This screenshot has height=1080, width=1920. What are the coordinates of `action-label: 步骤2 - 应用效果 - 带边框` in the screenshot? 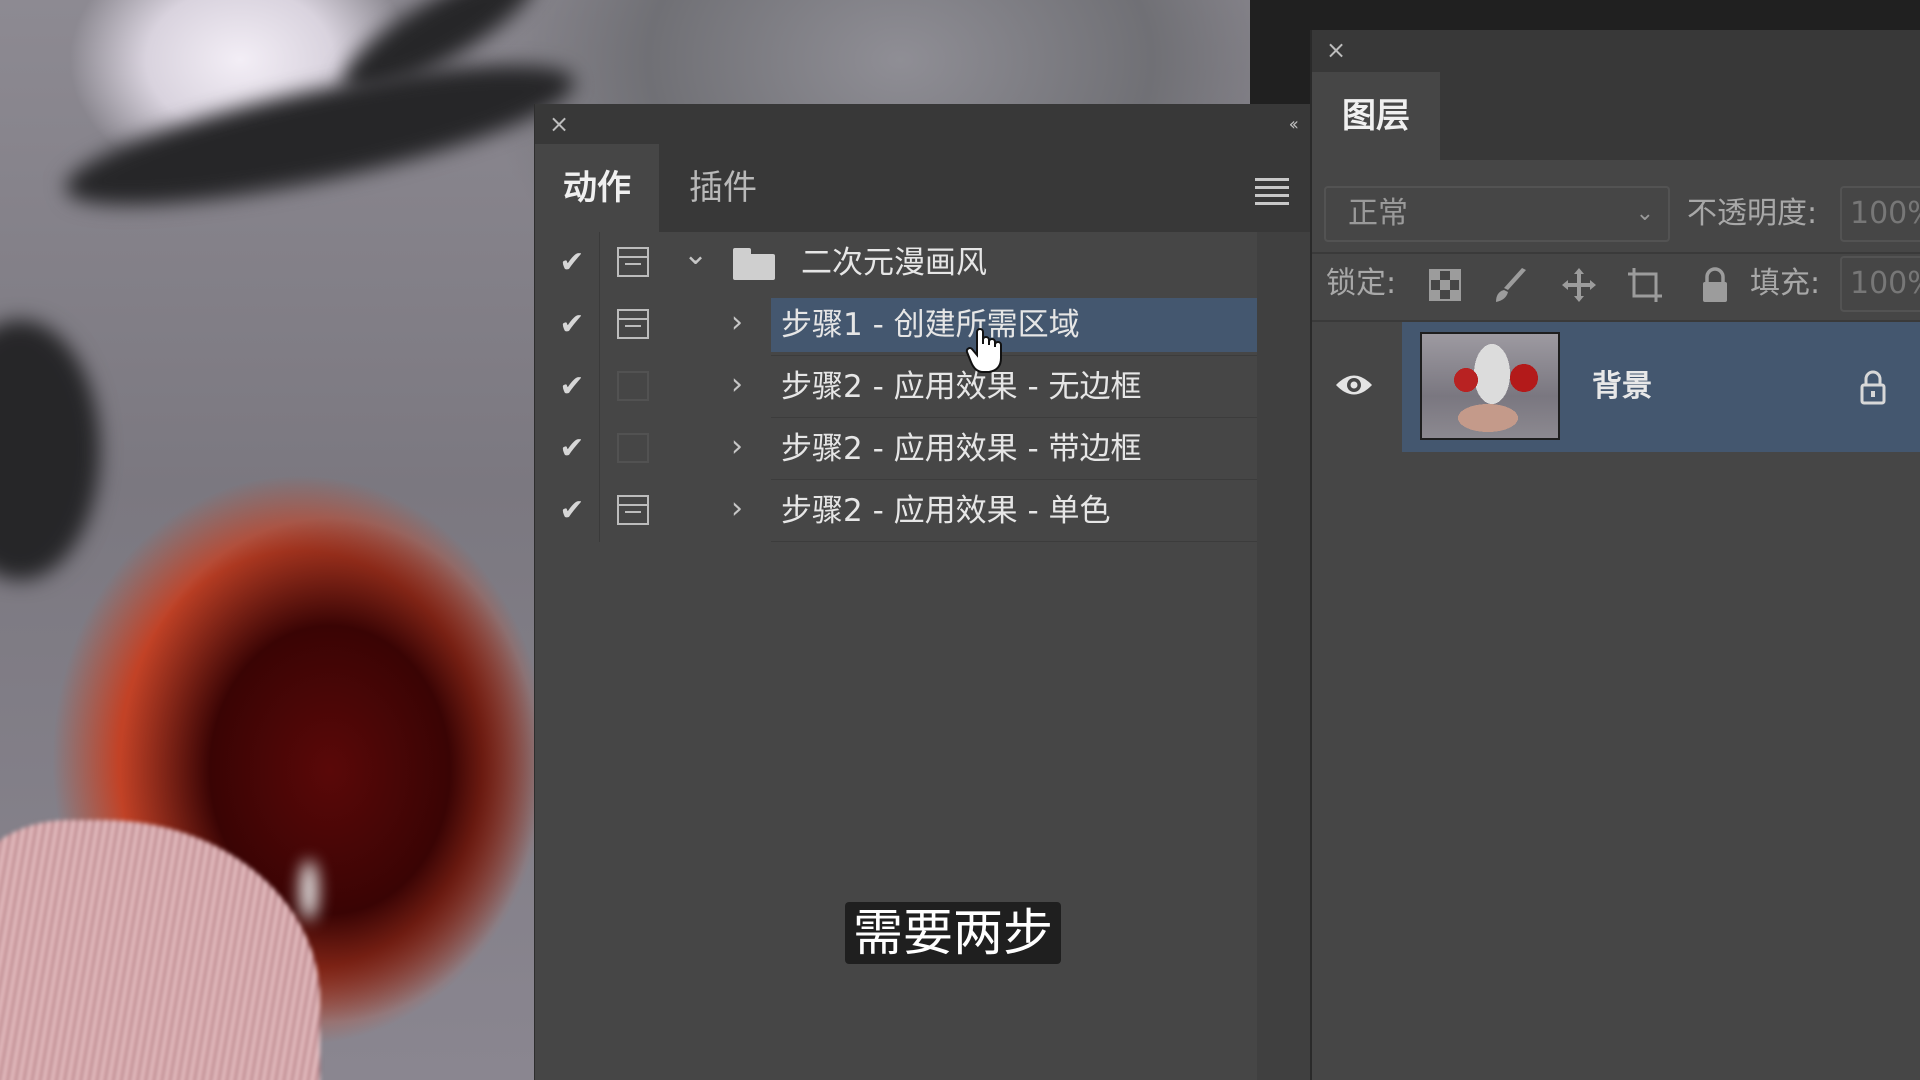 It's located at (961, 449).